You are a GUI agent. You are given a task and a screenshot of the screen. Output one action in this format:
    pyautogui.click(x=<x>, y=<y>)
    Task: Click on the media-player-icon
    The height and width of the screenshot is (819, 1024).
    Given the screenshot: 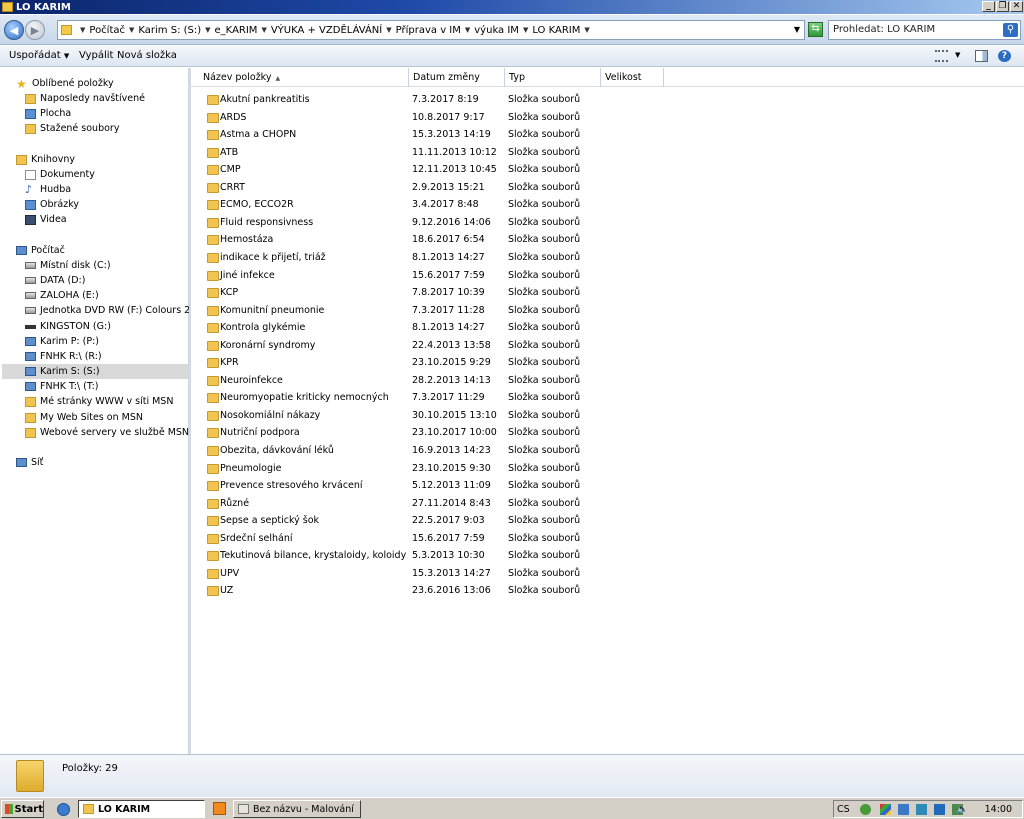 What is the action you would take?
    pyautogui.click(x=219, y=808)
    